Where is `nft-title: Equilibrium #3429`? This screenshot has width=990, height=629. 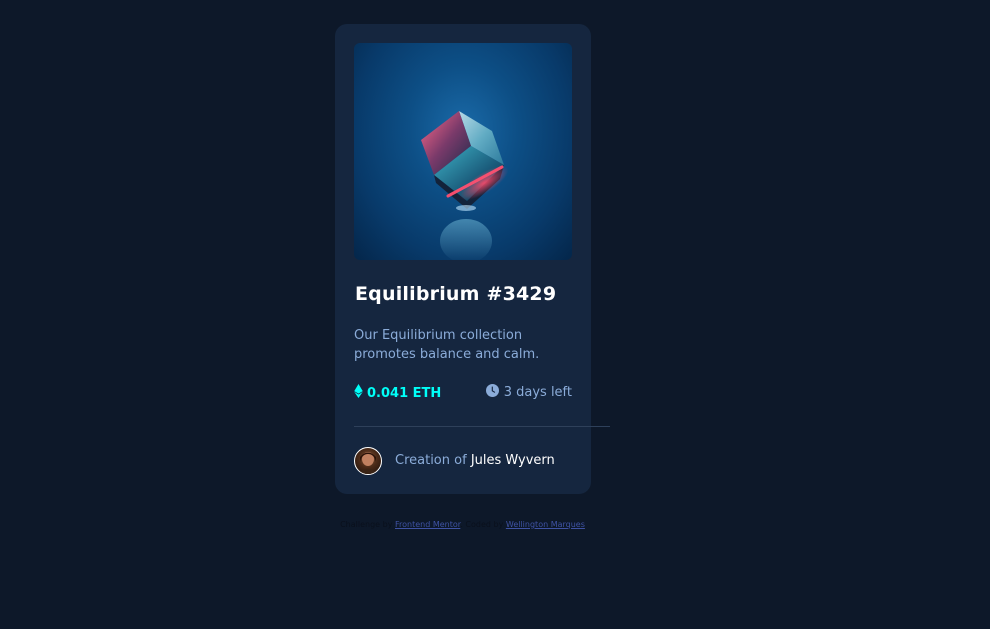
nft-title: Equilibrium #3429 is located at coordinates (455, 294).